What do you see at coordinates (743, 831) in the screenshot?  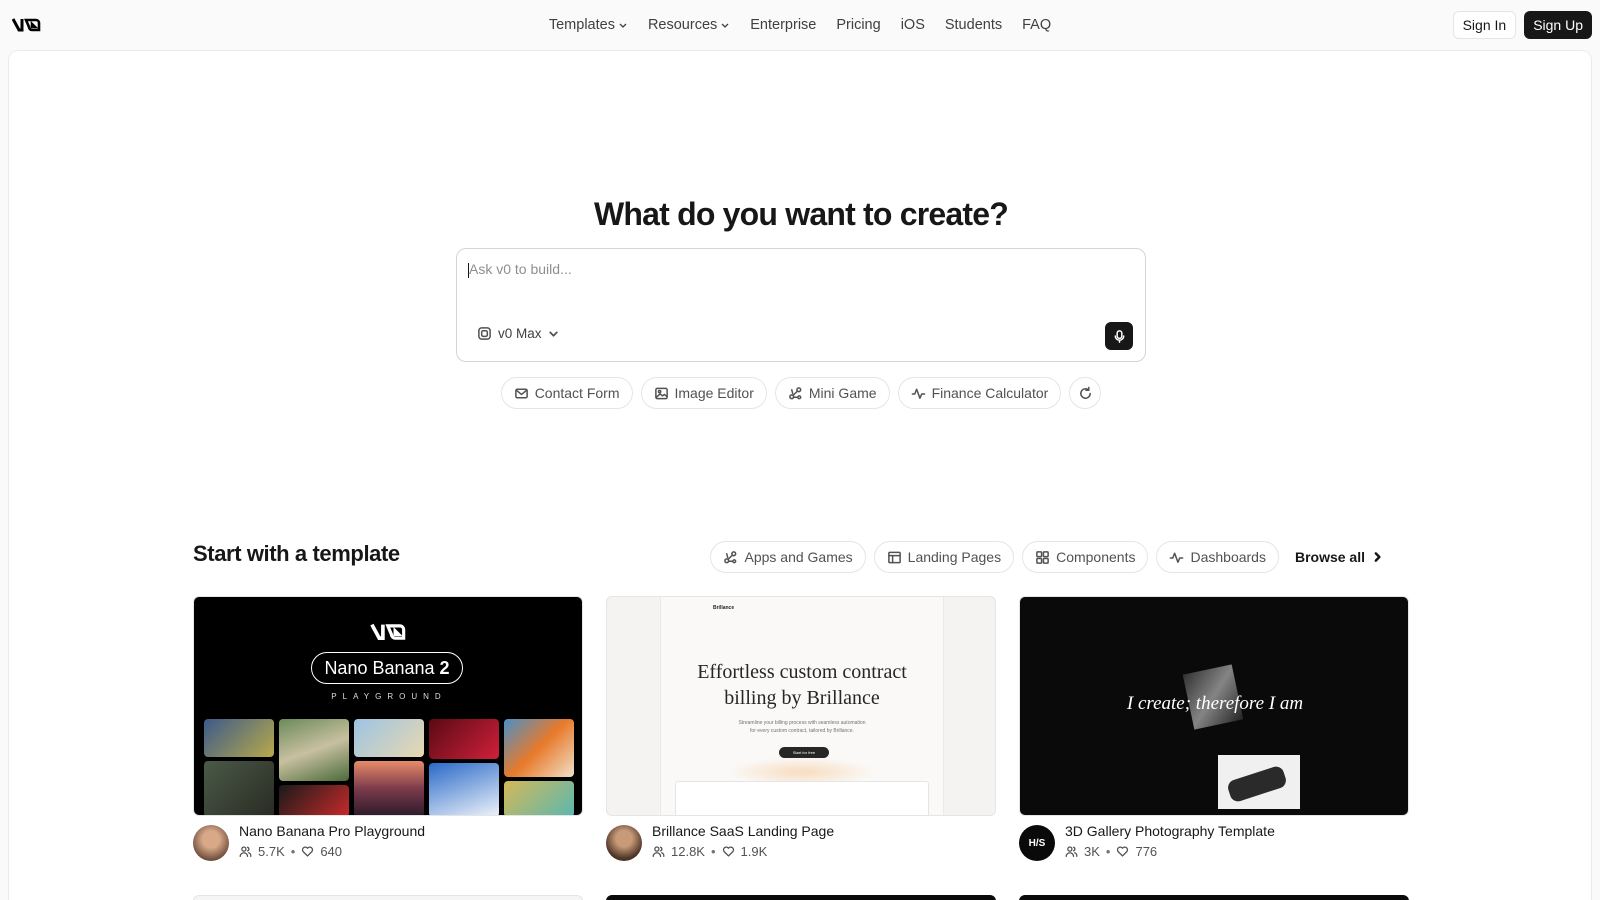 I see `card-title: Brillance SaaS Landing Page` at bounding box center [743, 831].